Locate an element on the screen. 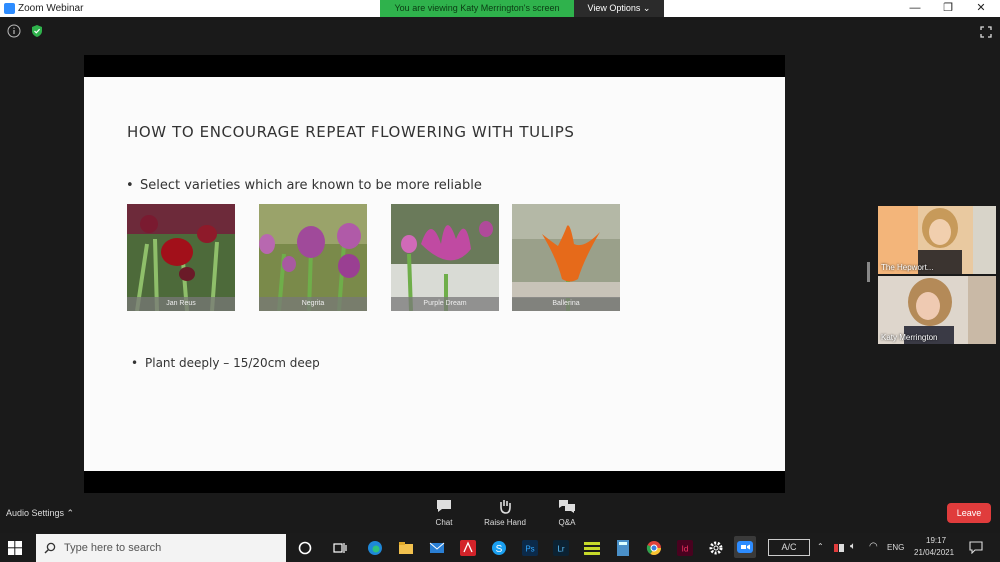 The height and width of the screenshot is (562, 1000). participant-video-tile: Katy Merrington is located at coordinates (937, 310).